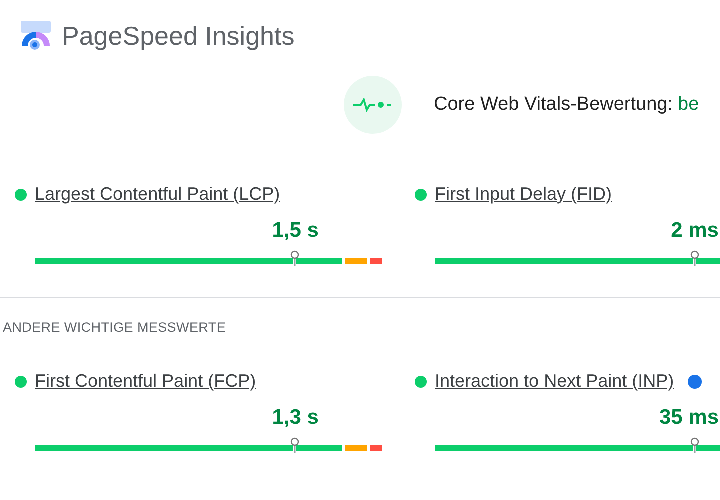  What do you see at coordinates (145, 381) in the screenshot?
I see `metric-link: First Contentful Paint (FCP)` at bounding box center [145, 381].